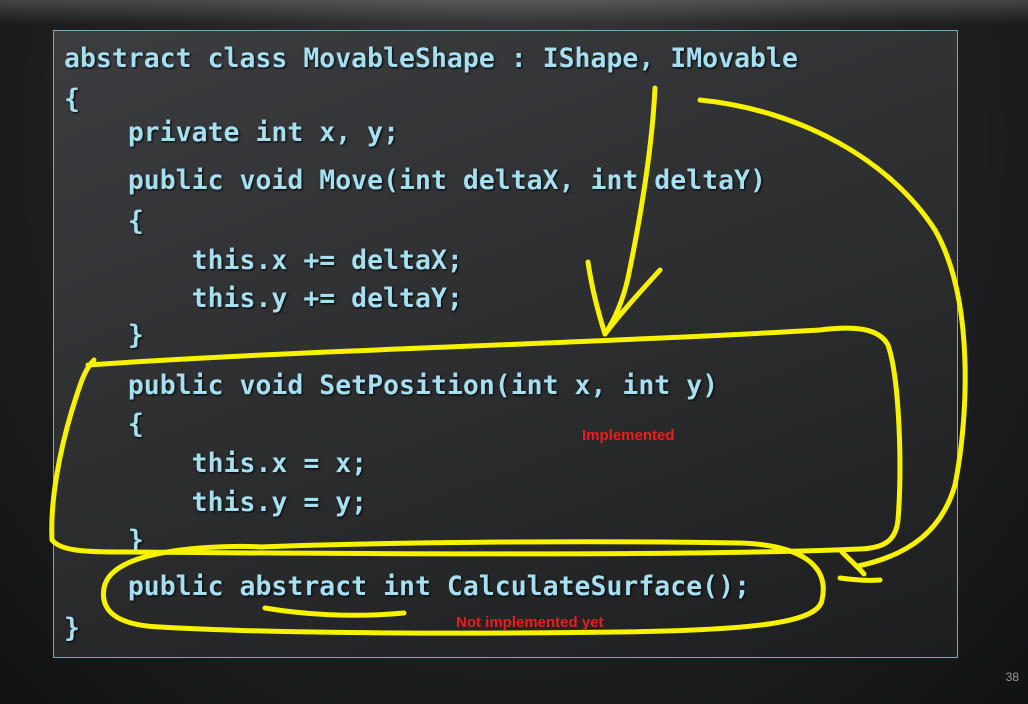 This screenshot has height=704, width=1028. I want to click on code-line: this.y = y;, so click(216, 502).